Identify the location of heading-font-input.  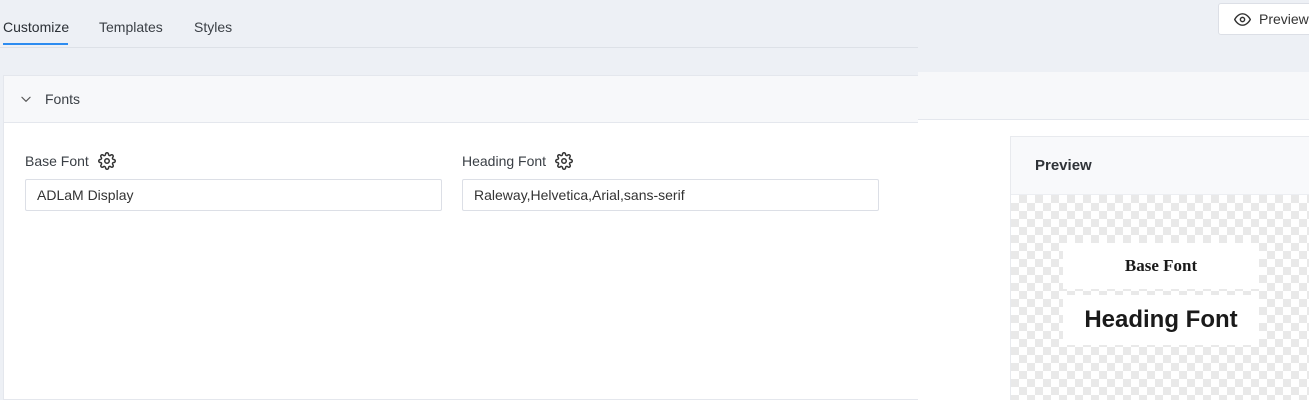
(670, 195).